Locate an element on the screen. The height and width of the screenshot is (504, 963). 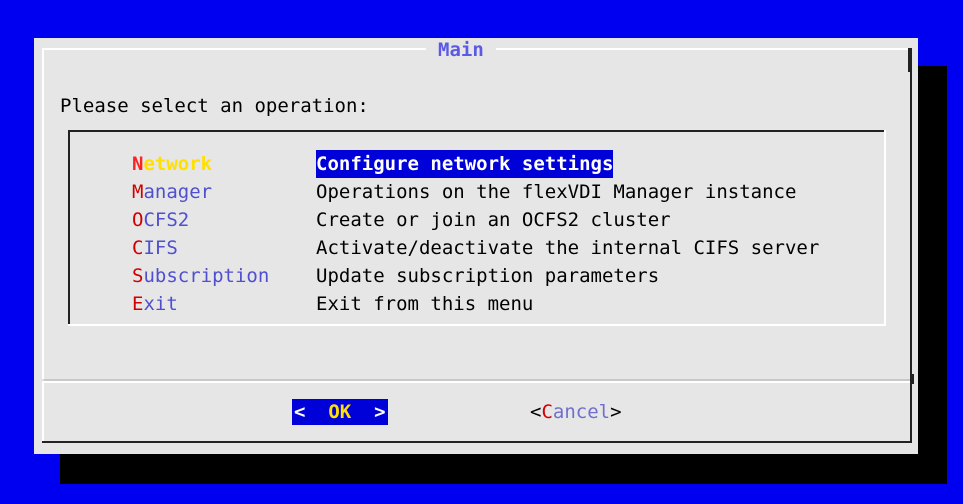
menu-item-tag-rest: etwork is located at coordinates (178, 164).